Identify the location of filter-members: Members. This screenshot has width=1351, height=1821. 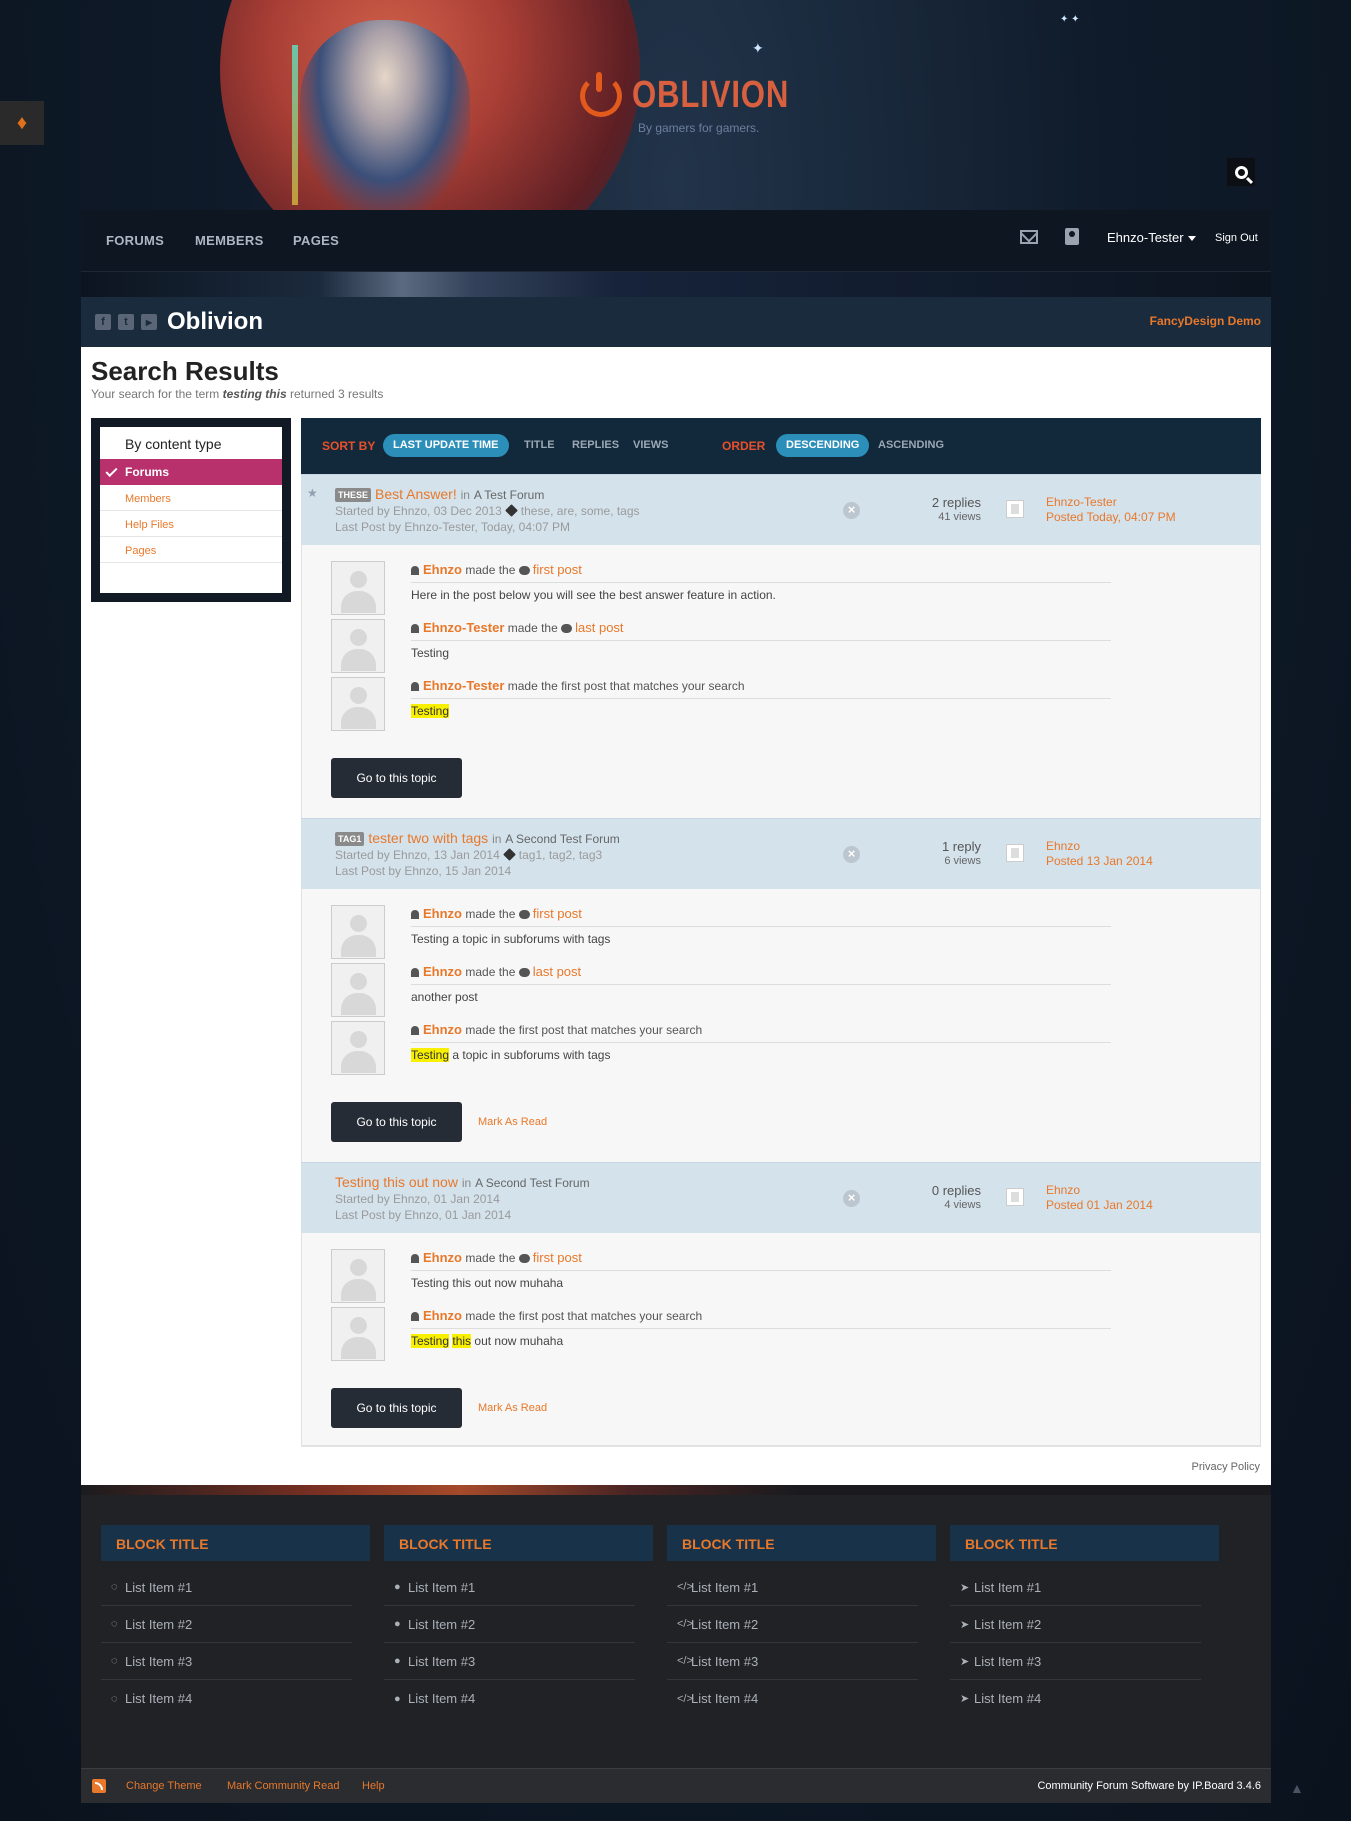
(191, 498).